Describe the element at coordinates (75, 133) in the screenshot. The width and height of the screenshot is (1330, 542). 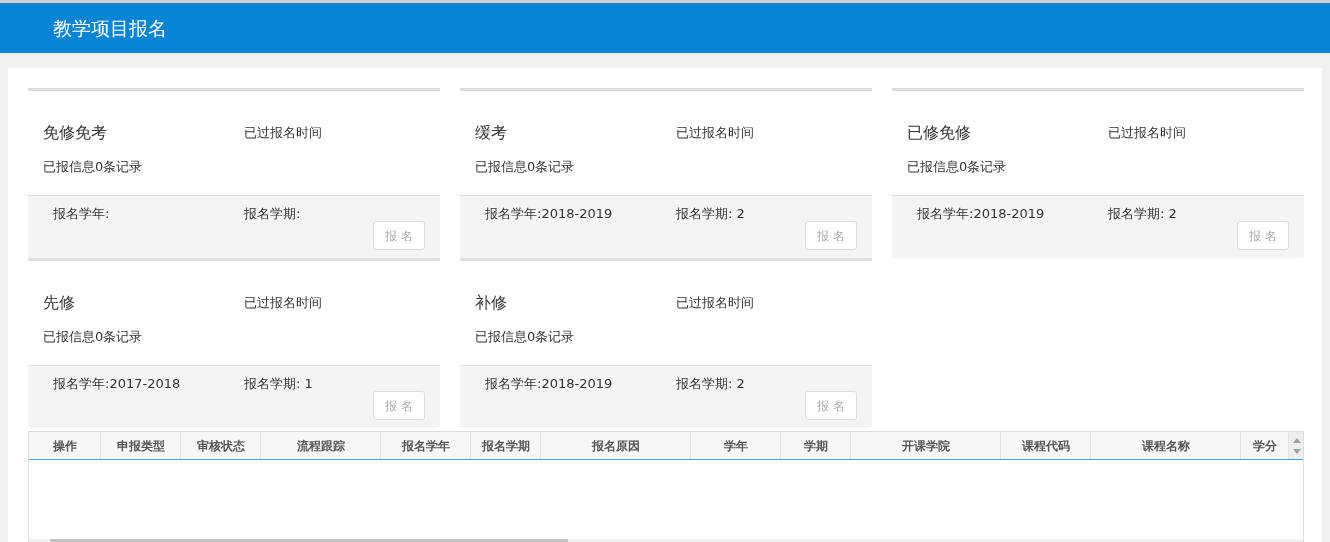
I see `card-title: 免修免考` at that location.